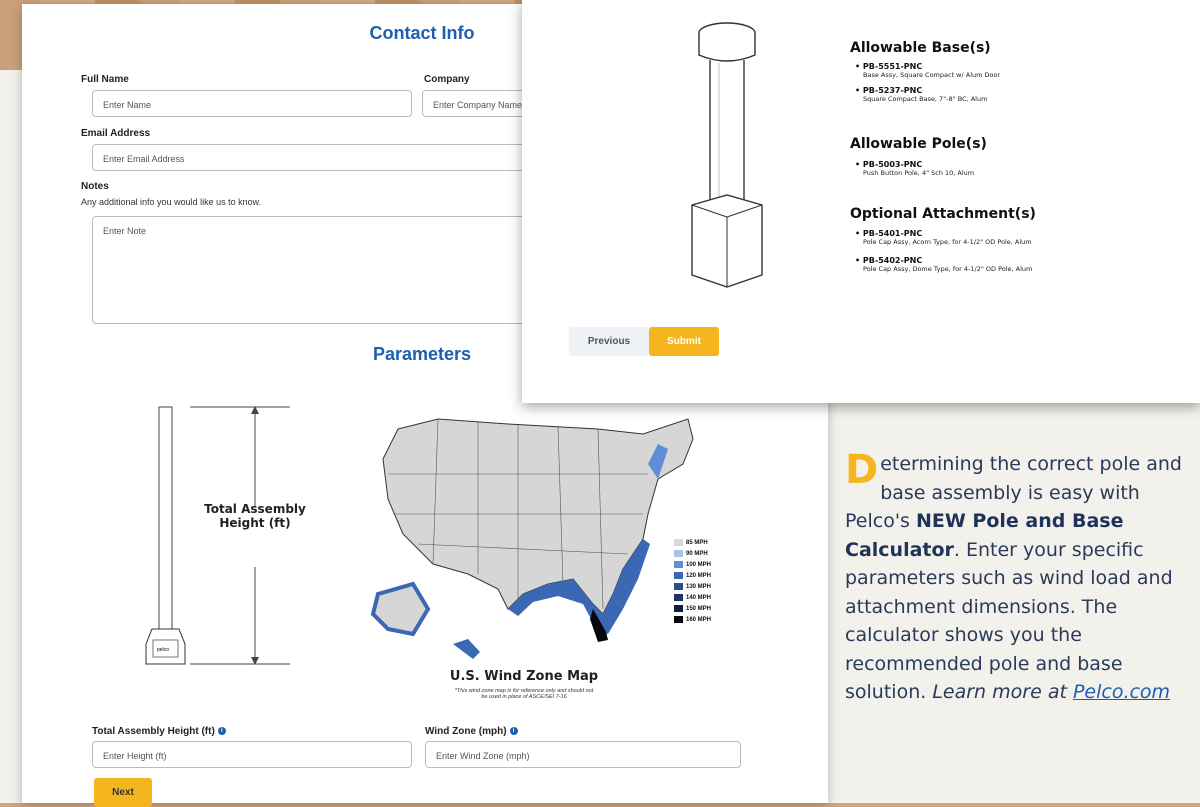  What do you see at coordinates (889, 164) in the screenshot?
I see `item-code: • PB-5003-PNC` at bounding box center [889, 164].